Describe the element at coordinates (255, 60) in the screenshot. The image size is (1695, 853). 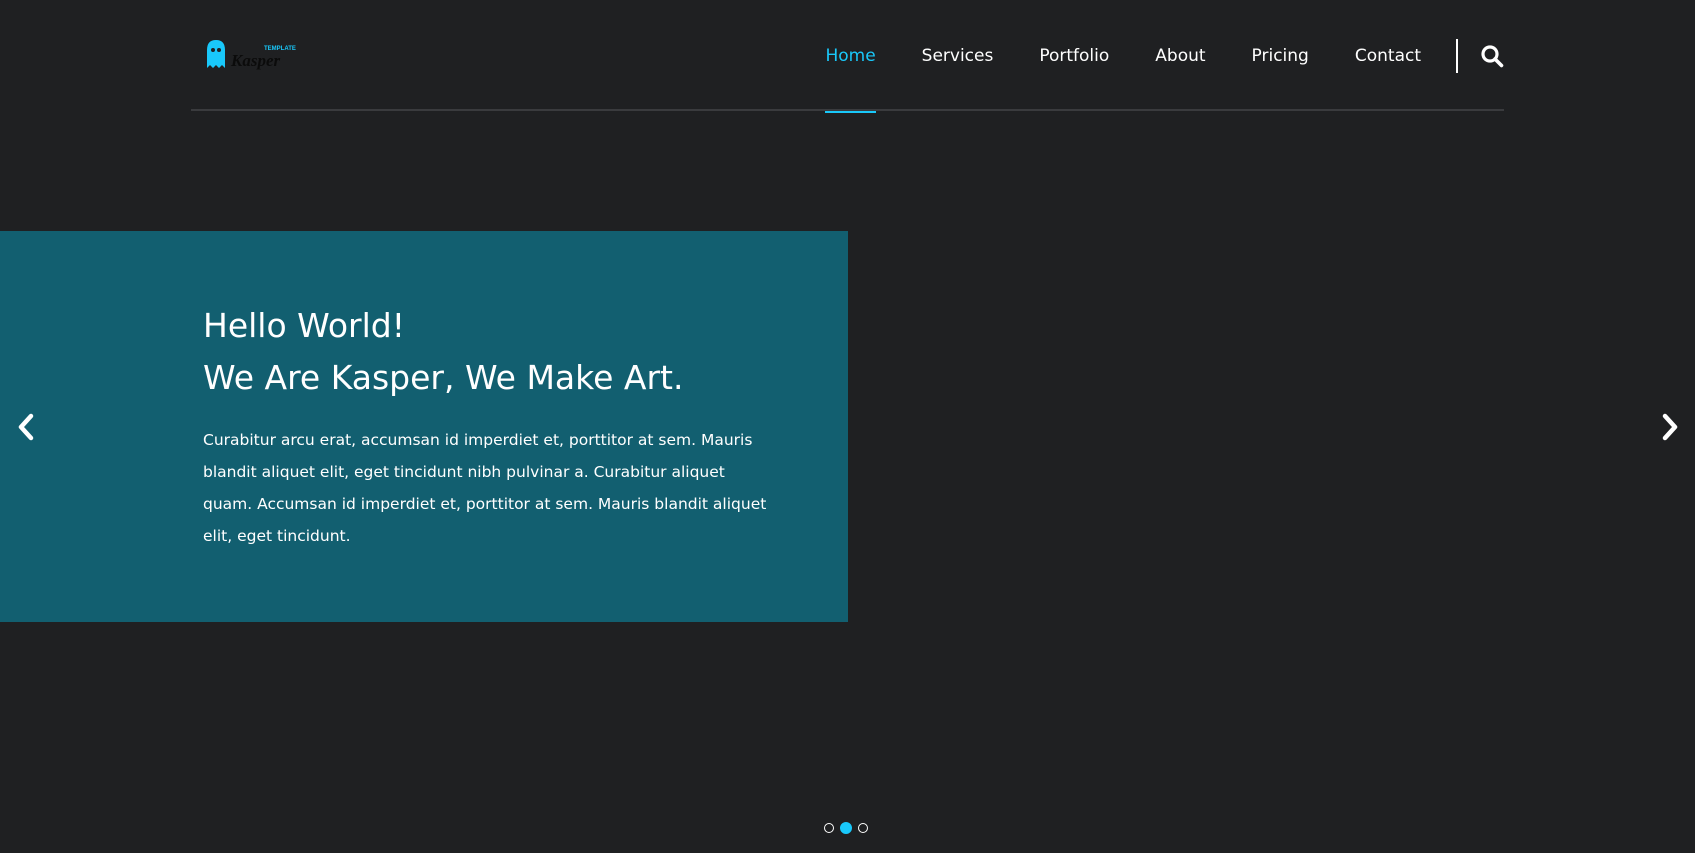
I see `logo-main-text: Kasper` at that location.